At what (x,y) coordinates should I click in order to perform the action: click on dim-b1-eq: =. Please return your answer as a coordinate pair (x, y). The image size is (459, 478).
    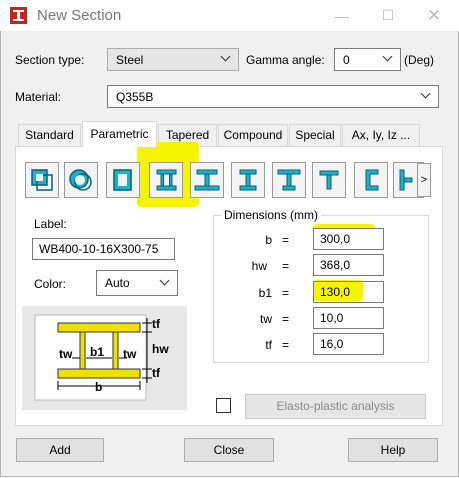
    Looking at the image, I should click on (286, 293).